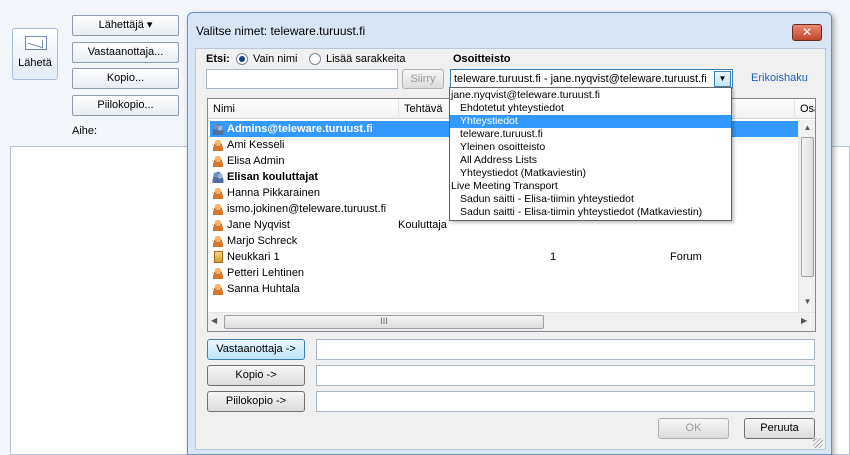  Describe the element at coordinates (565, 401) in the screenshot. I see `bcc-field` at that location.